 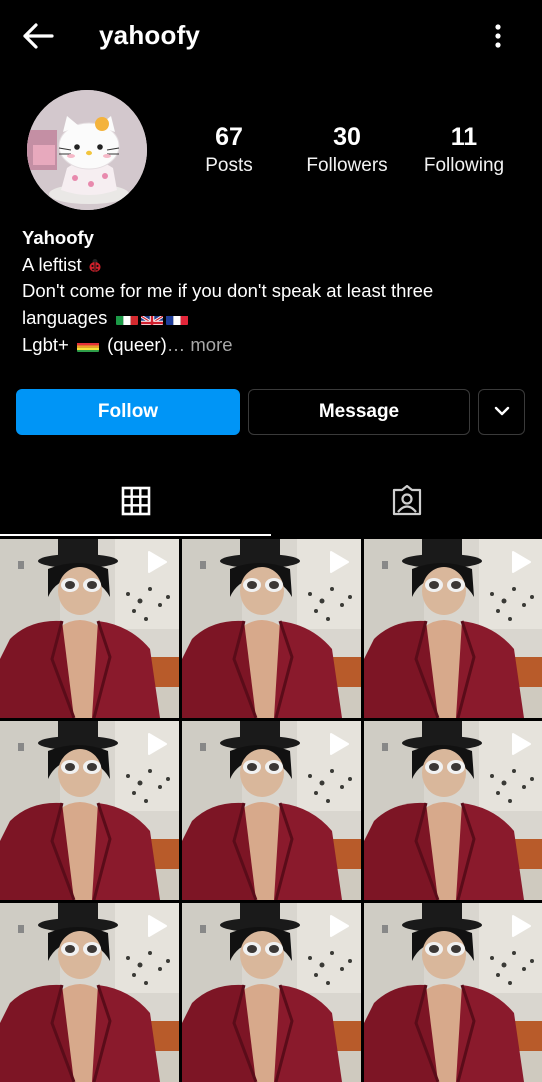 I want to click on tab-tagged, so click(x=406, y=503).